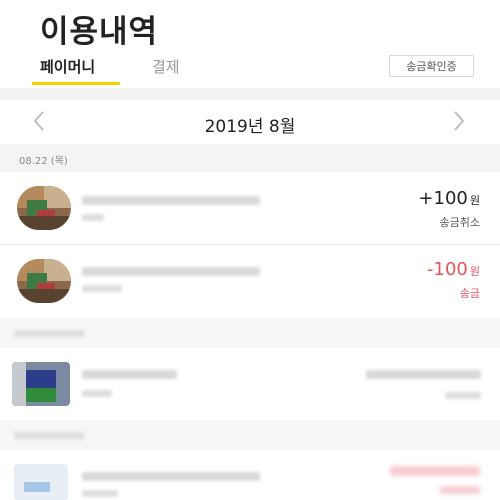 This screenshot has height=500, width=500. What do you see at coordinates (431, 66) in the screenshot?
I see `transfer-confirmation-button: 송금확인증` at bounding box center [431, 66].